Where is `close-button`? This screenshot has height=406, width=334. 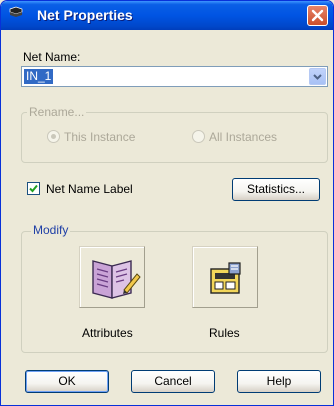 close-button is located at coordinates (317, 15).